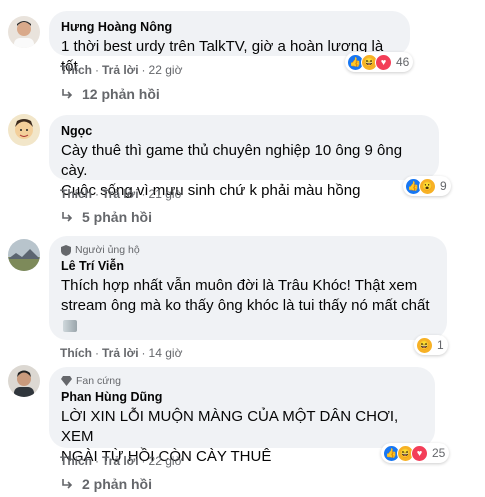 This screenshot has height=497, width=485. I want to click on view-replies-button: 2 phản hồi, so click(106, 484).